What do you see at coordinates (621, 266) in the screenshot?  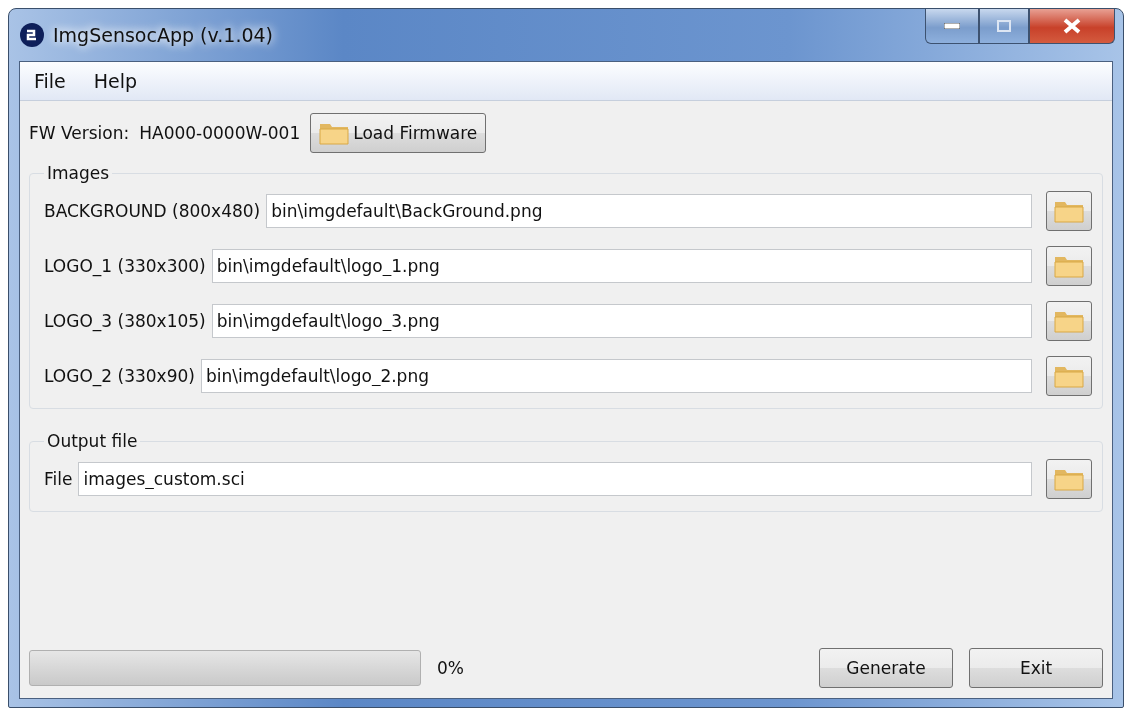 I see `path-field: bin\imgdefault\logo_1.png` at bounding box center [621, 266].